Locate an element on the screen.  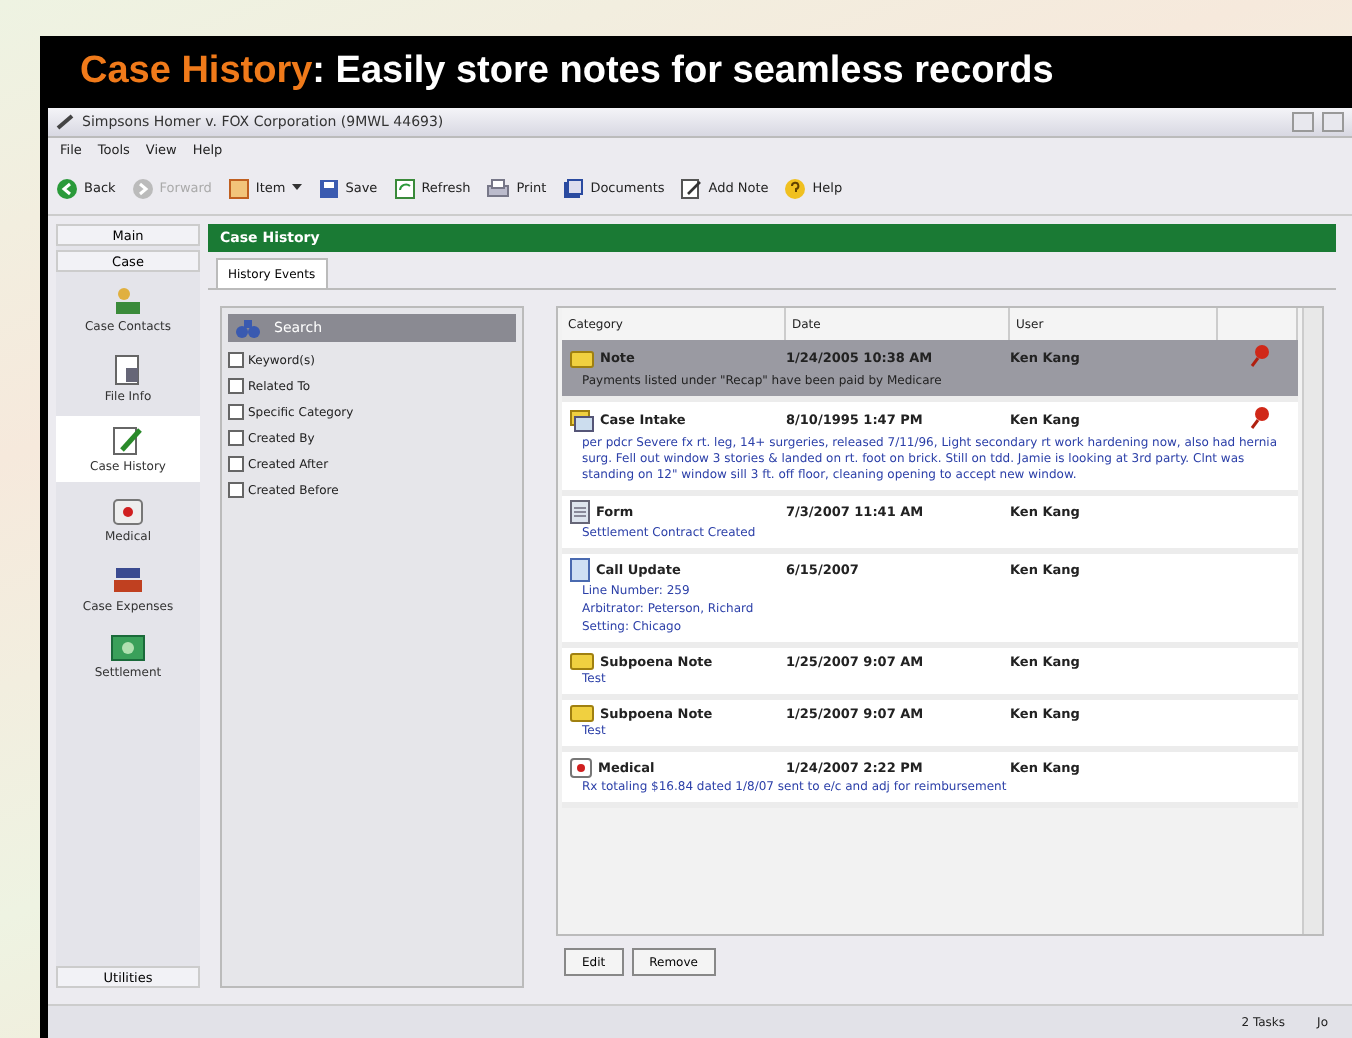
banner-title: Case History: Easily store notes for seamless records is located at coordinates (567, 72).